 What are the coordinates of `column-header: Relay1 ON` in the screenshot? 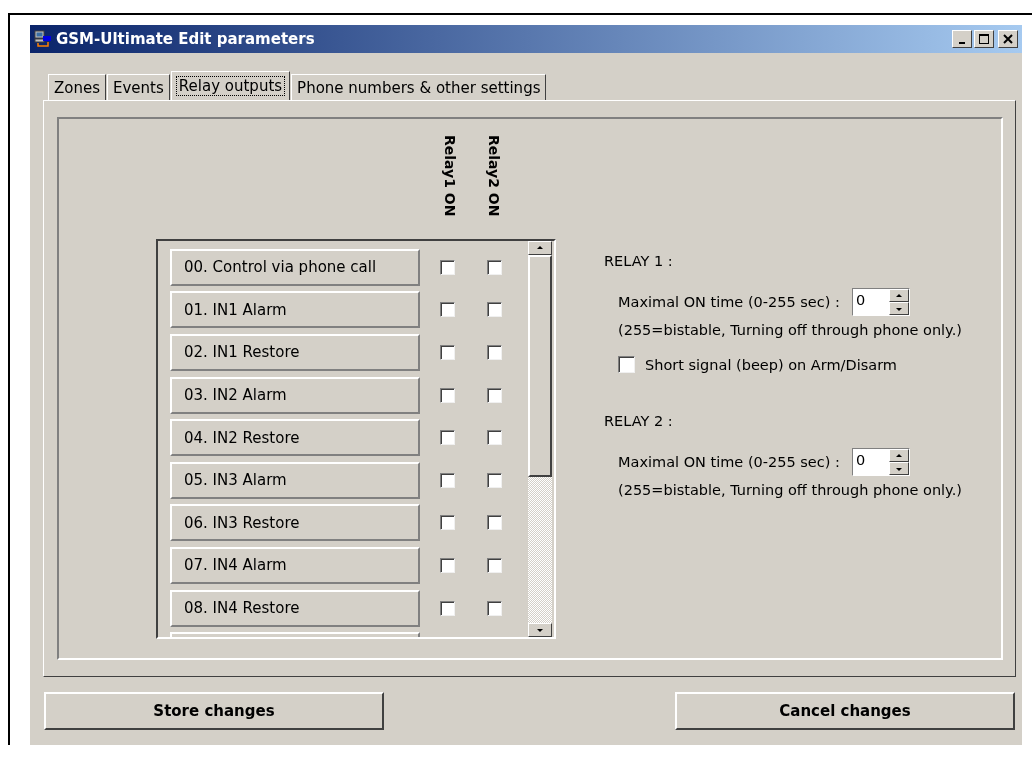 It's located at (450, 177).